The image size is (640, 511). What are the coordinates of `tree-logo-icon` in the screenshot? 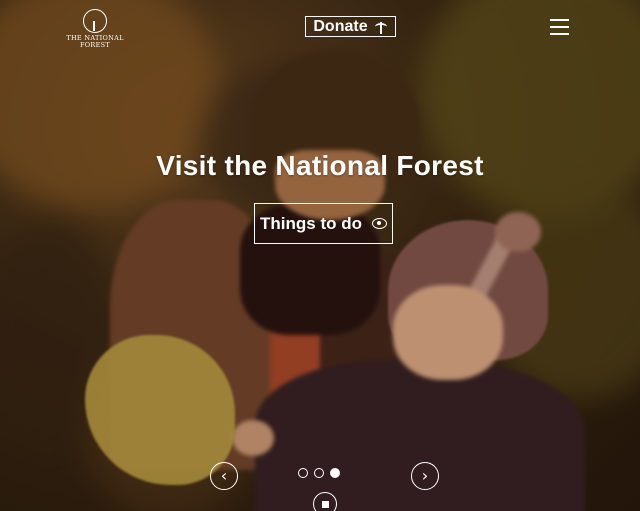 It's located at (95, 21).